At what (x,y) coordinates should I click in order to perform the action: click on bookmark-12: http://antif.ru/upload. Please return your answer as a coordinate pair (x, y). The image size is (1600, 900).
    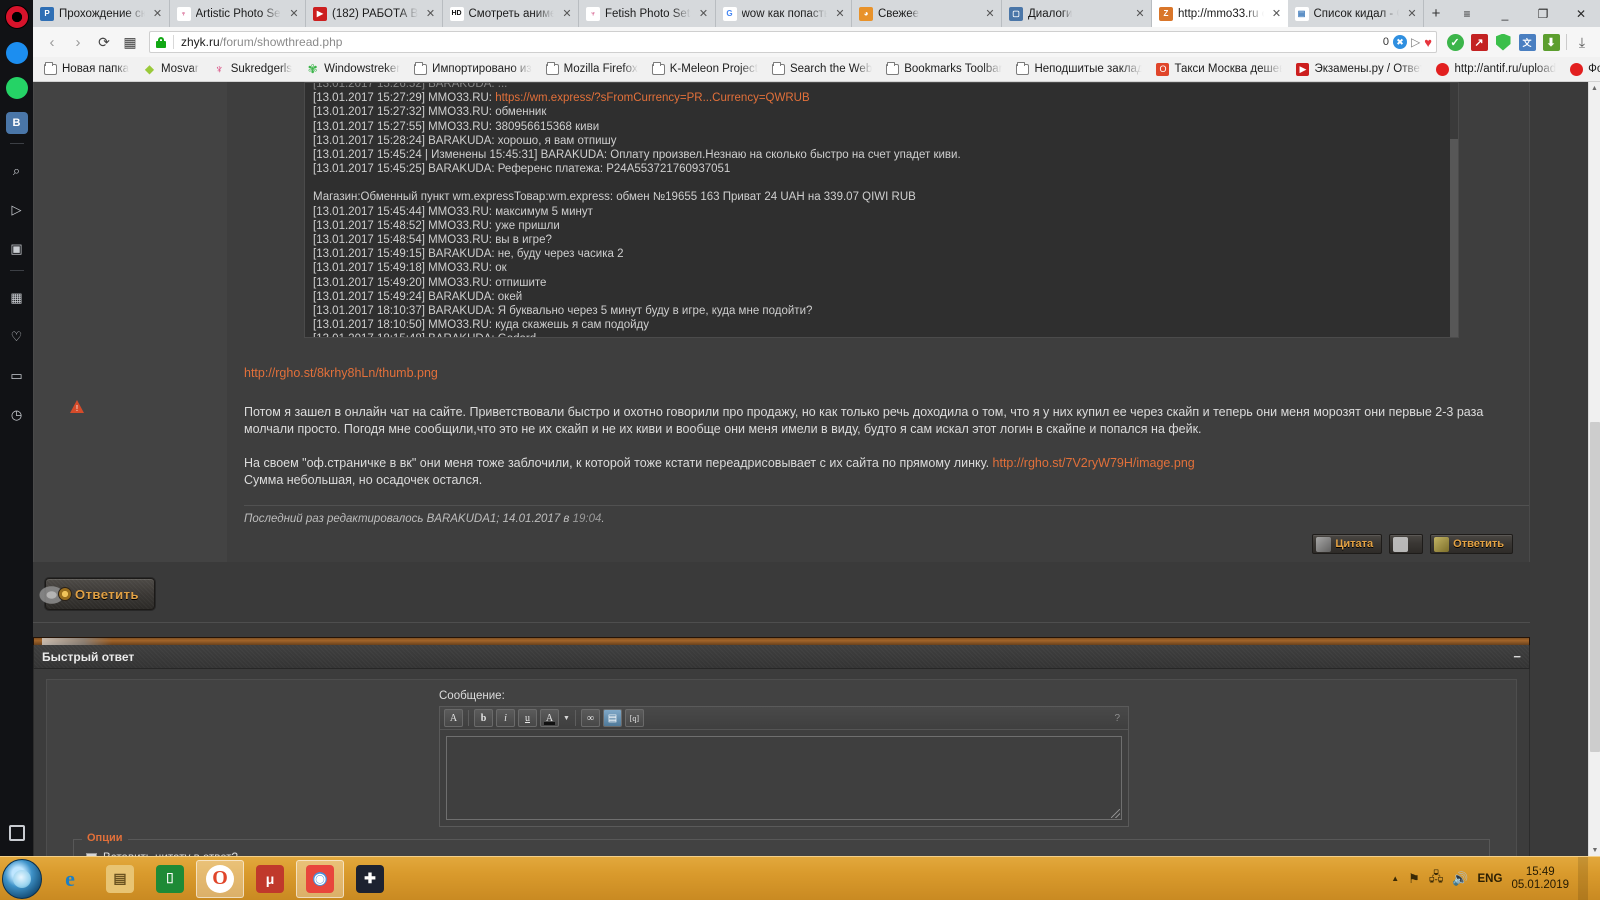
    Looking at the image, I should click on (1496, 69).